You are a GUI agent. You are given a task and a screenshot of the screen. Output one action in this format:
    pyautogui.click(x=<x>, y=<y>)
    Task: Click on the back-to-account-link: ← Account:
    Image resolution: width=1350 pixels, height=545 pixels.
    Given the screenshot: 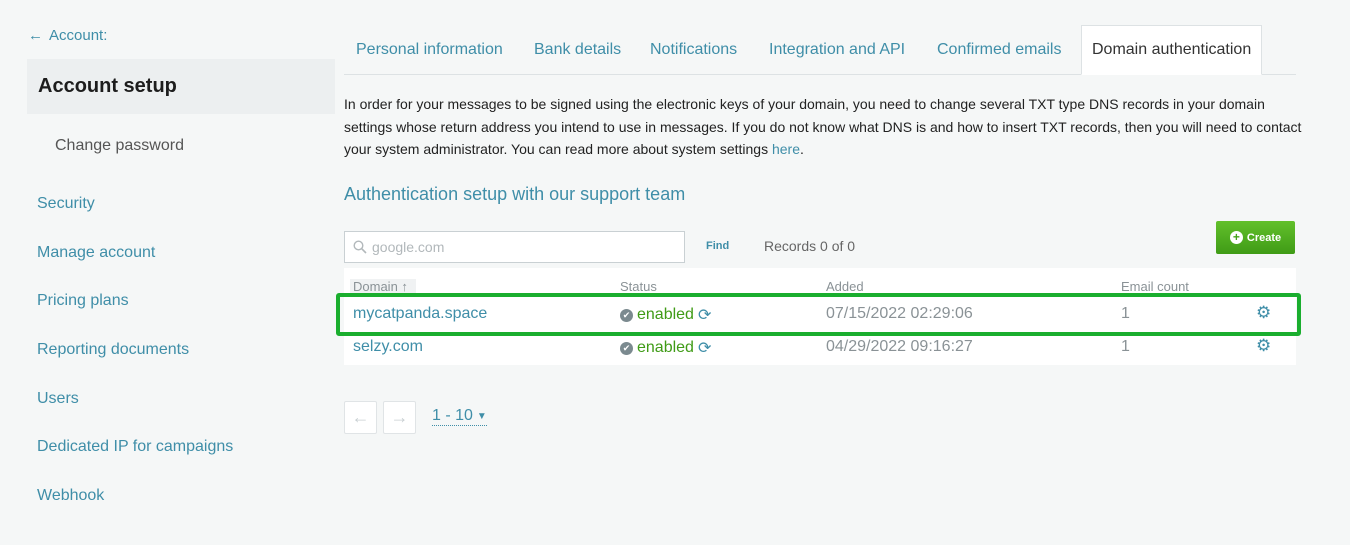 What is the action you would take?
    pyautogui.click(x=67, y=35)
    